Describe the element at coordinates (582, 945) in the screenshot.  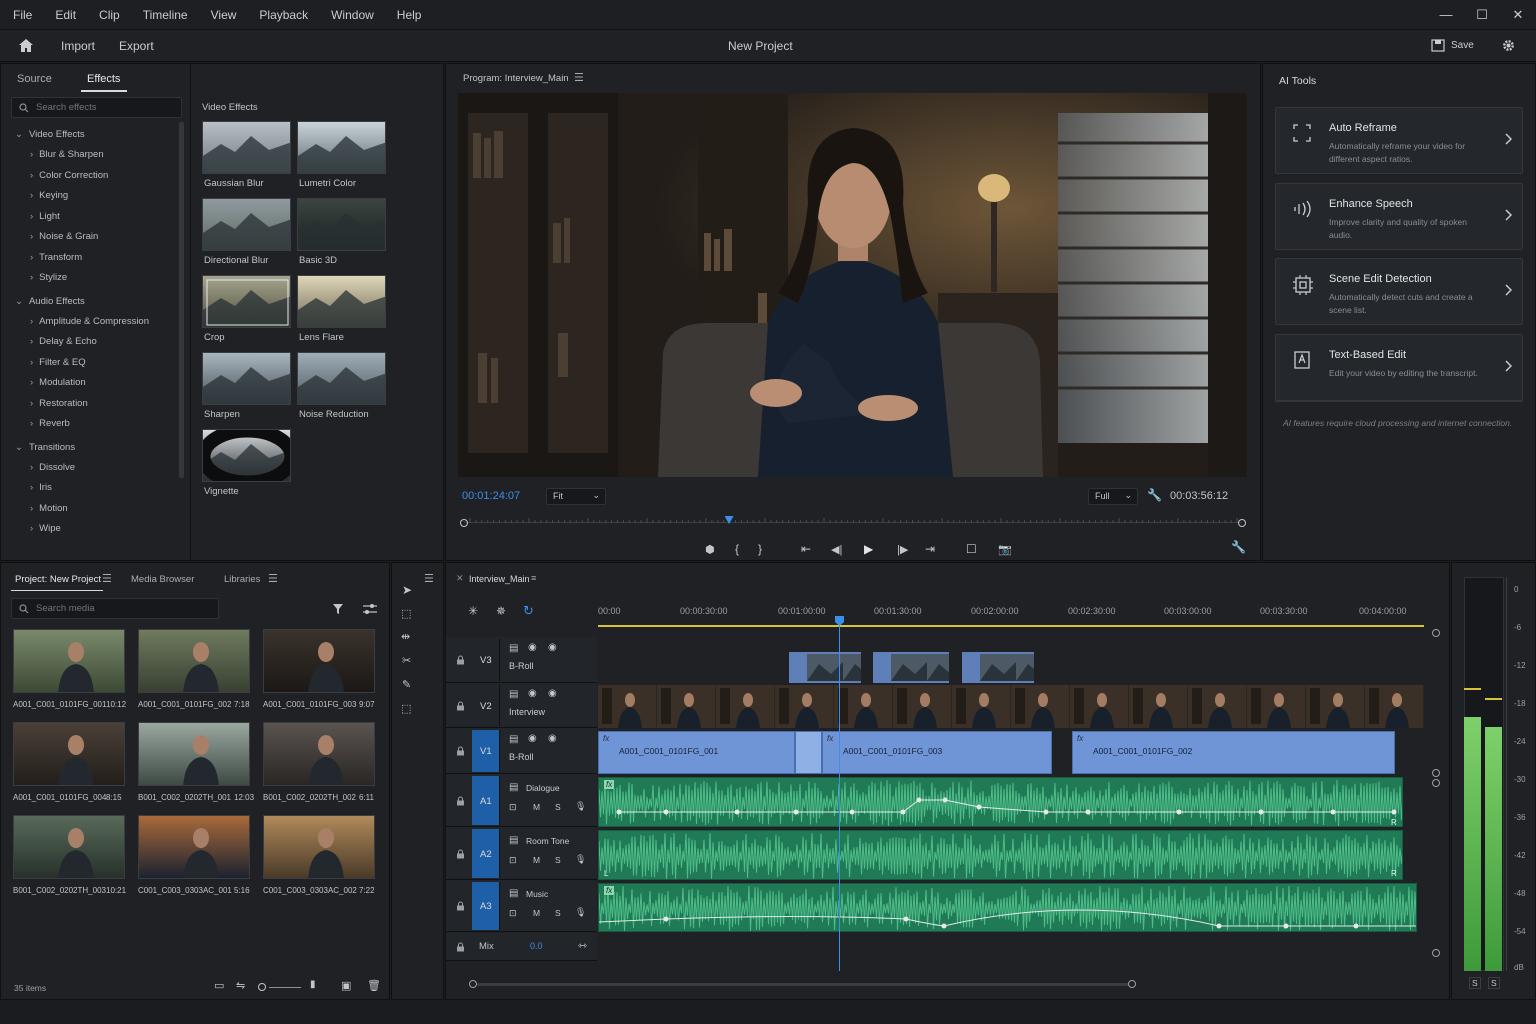
I see `mix-link-icon: ⇿` at that location.